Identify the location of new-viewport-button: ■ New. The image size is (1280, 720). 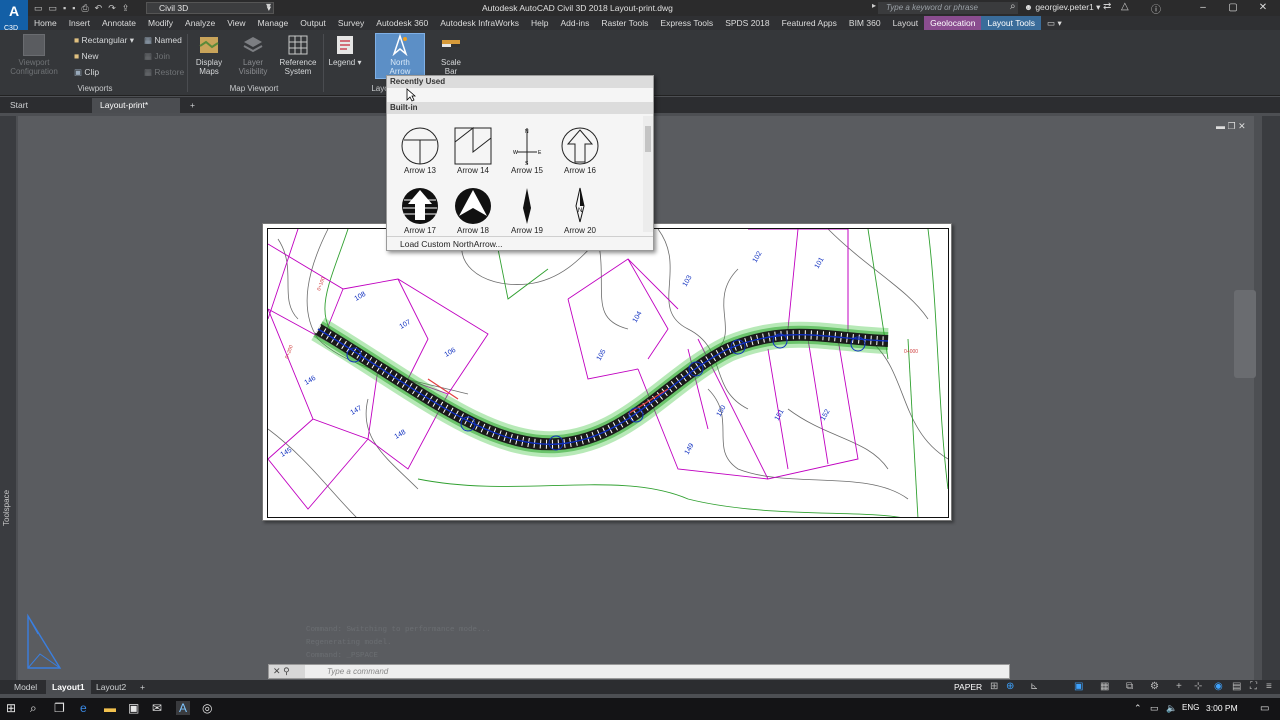
(86, 56).